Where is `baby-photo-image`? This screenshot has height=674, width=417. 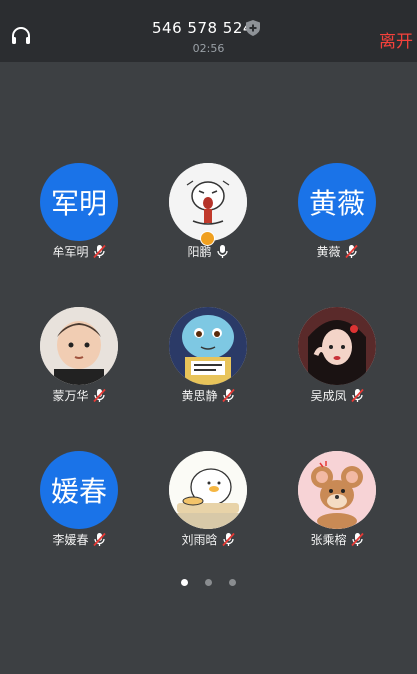 baby-photo-image is located at coordinates (79, 346).